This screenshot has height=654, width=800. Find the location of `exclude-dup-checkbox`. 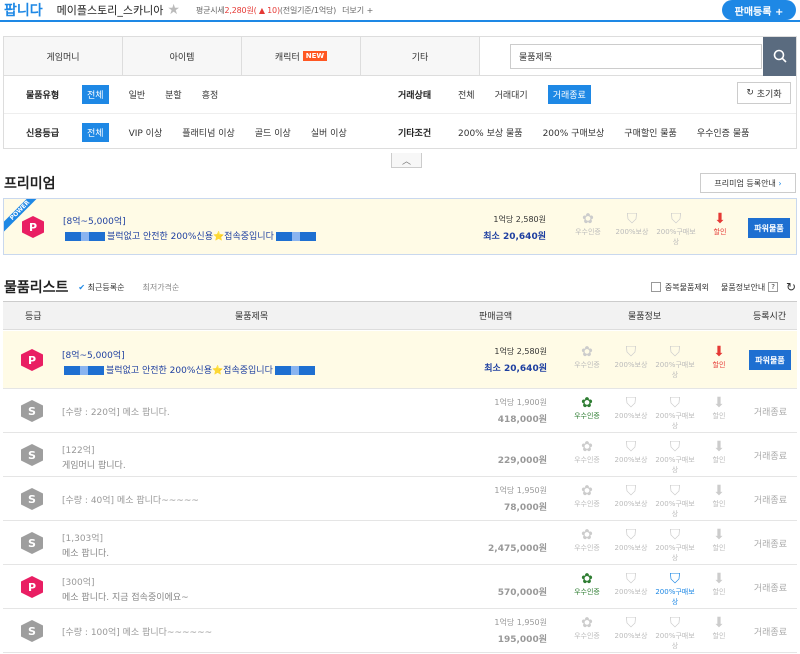

exclude-dup-checkbox is located at coordinates (655, 287).